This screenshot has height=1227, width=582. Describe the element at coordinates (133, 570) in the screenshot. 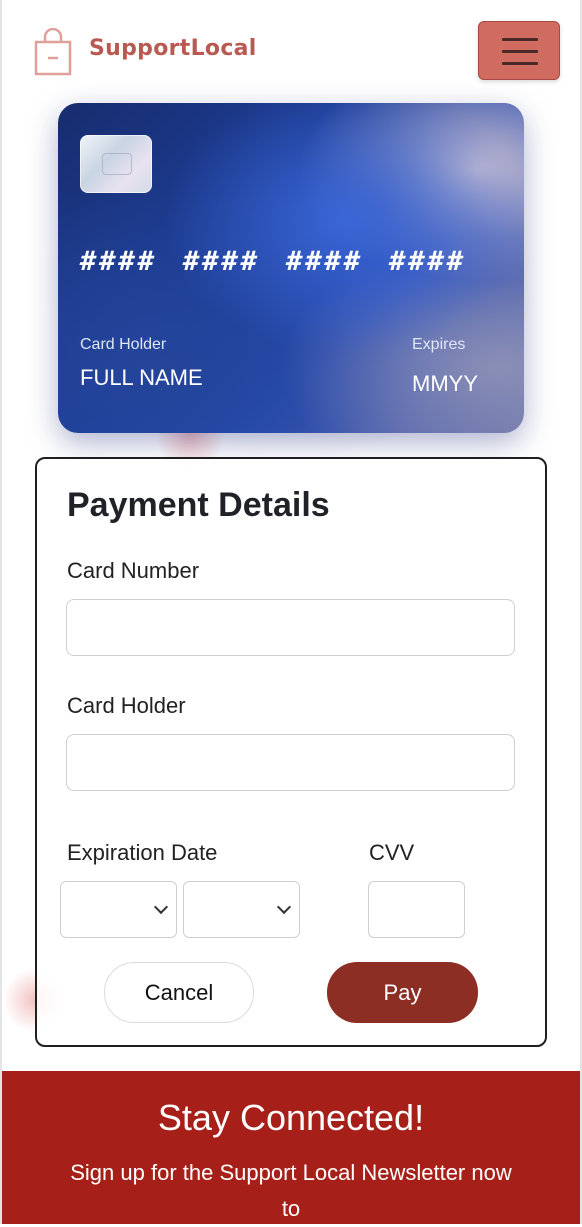

I see `card-number-label: Card Number` at that location.